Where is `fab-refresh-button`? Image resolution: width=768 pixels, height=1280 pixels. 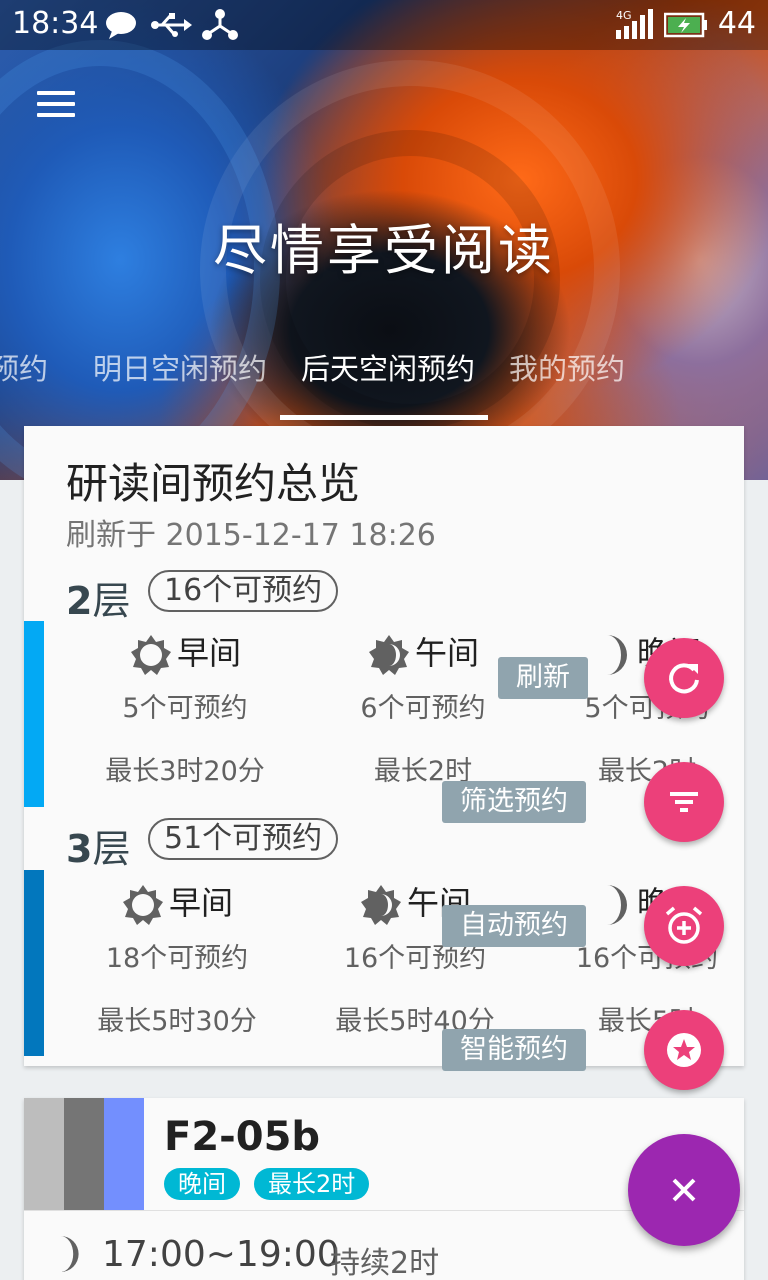
fab-refresh-button is located at coordinates (684, 678).